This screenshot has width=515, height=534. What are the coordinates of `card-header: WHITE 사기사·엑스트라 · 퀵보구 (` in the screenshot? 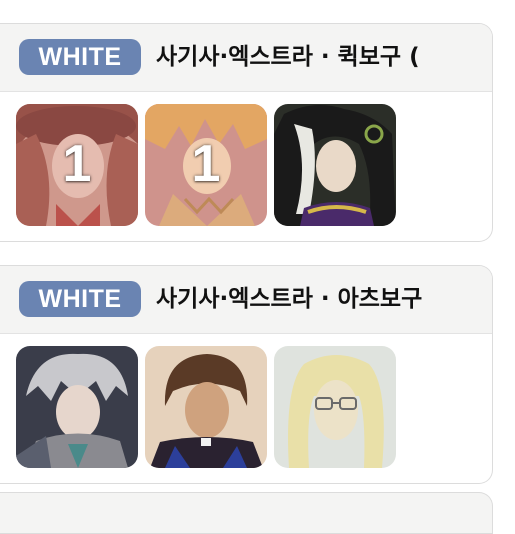 It's located at (246, 58).